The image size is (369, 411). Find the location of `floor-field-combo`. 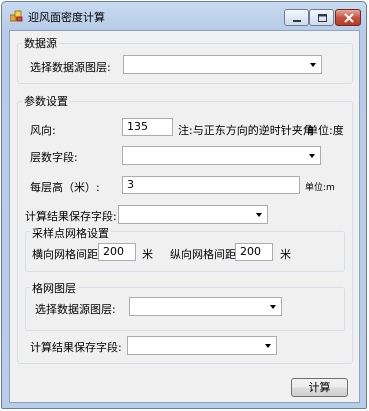

floor-field-combo is located at coordinates (221, 155).